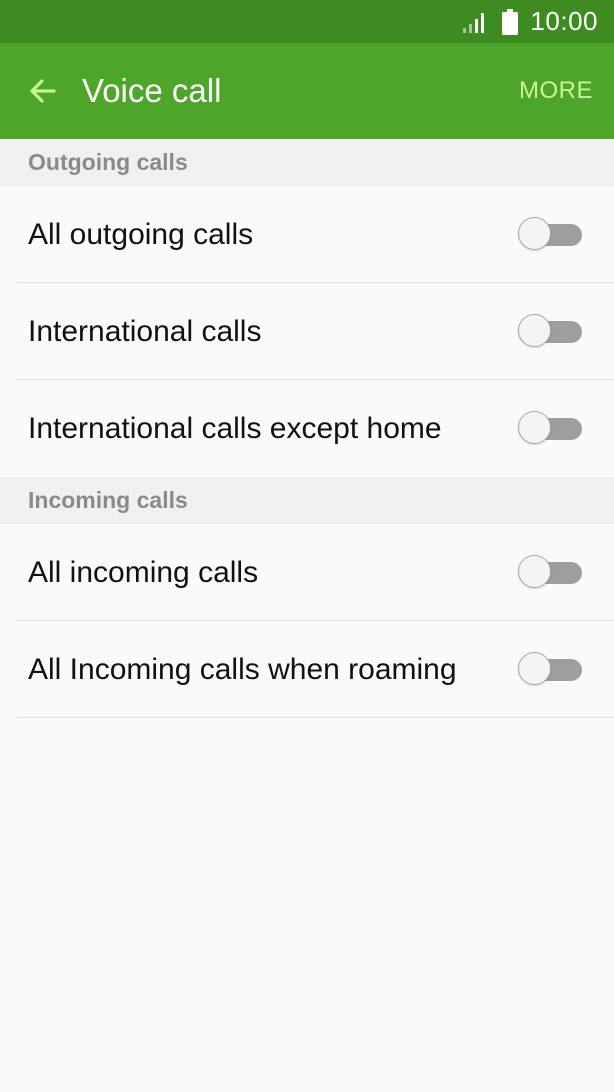 This screenshot has width=614, height=1092. I want to click on list-item-all-outgoing-calls: All outgoing calls, so click(307, 234).